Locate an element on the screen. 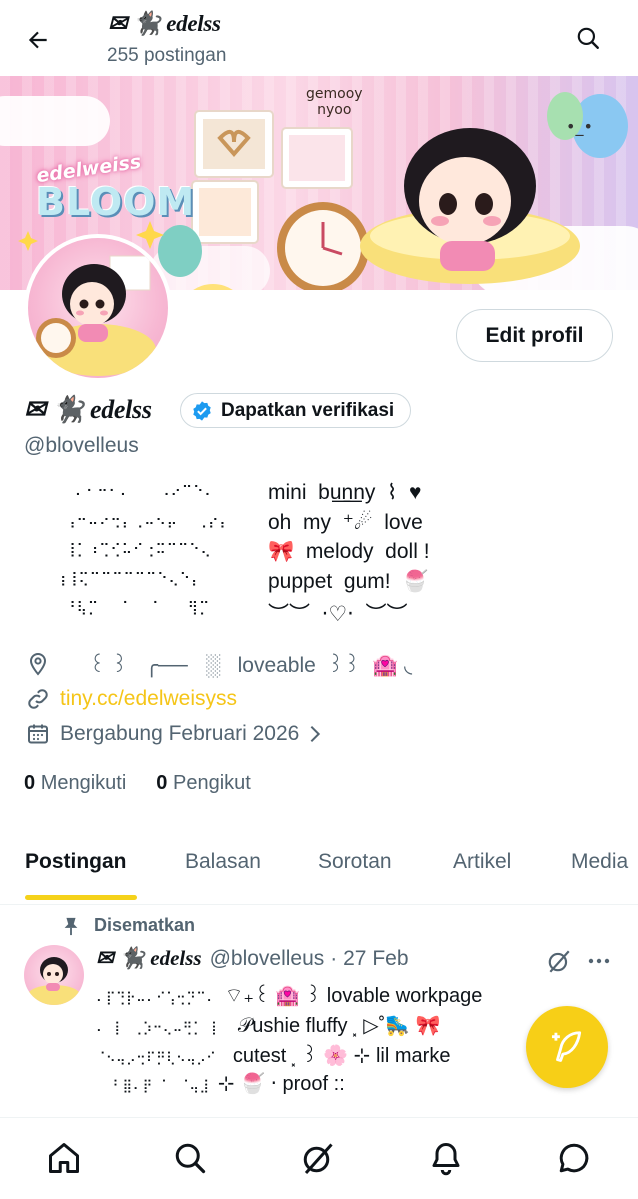  arrow-left-icon is located at coordinates (37, 40).